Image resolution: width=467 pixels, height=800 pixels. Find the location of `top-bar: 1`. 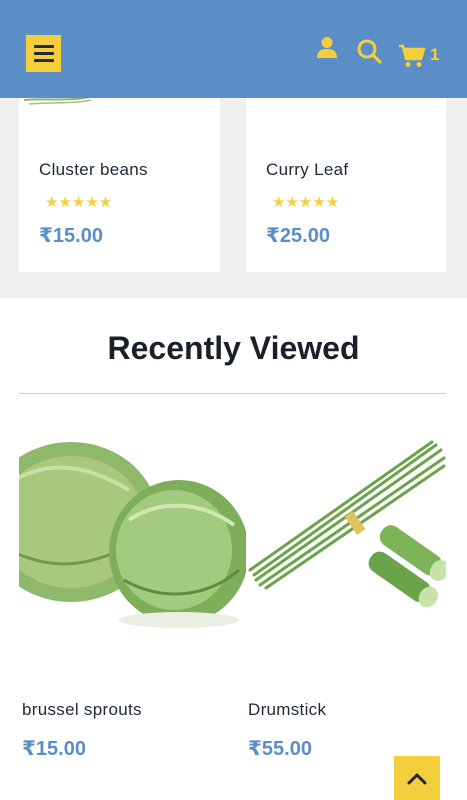

top-bar: 1 is located at coordinates (233, 49).